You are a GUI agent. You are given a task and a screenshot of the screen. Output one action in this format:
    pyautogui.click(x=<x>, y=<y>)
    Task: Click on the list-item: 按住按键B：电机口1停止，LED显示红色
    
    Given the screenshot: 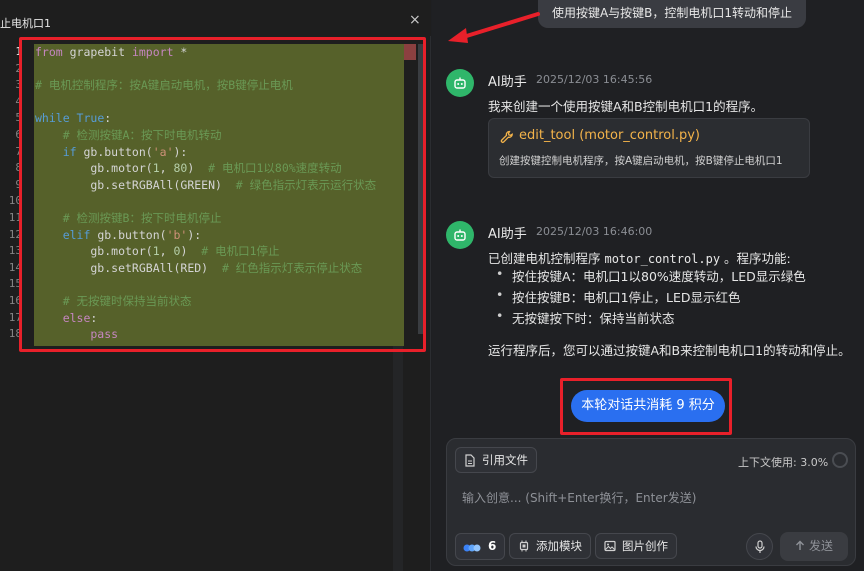 What is the action you would take?
    pyautogui.click(x=618, y=296)
    